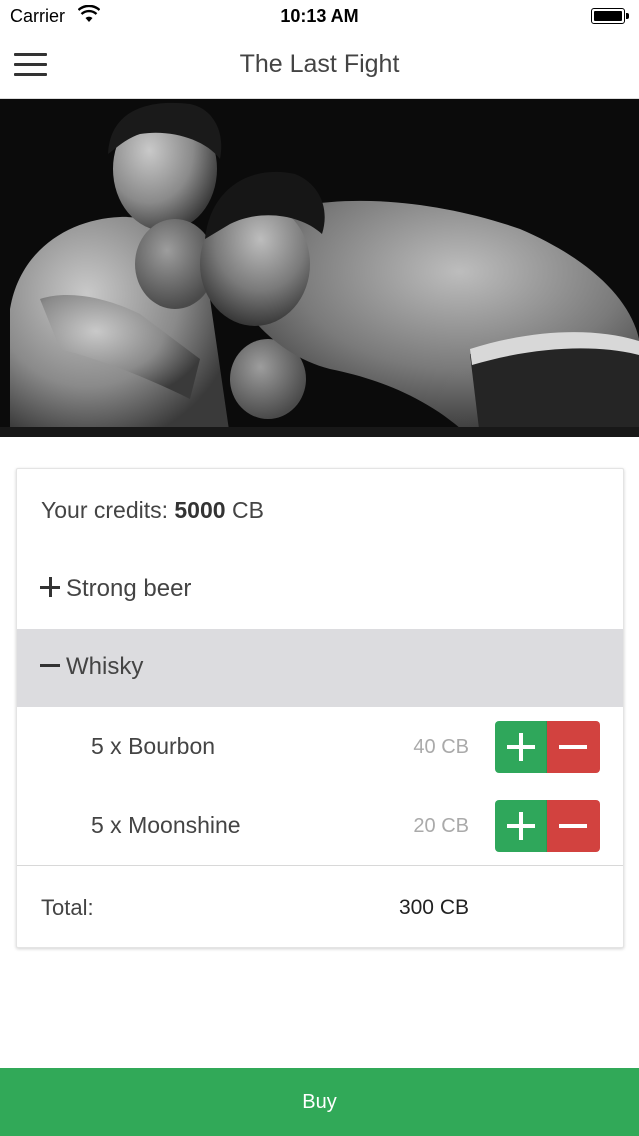 The image size is (639, 1136). I want to click on category-whisky: Whisky, so click(320, 668).